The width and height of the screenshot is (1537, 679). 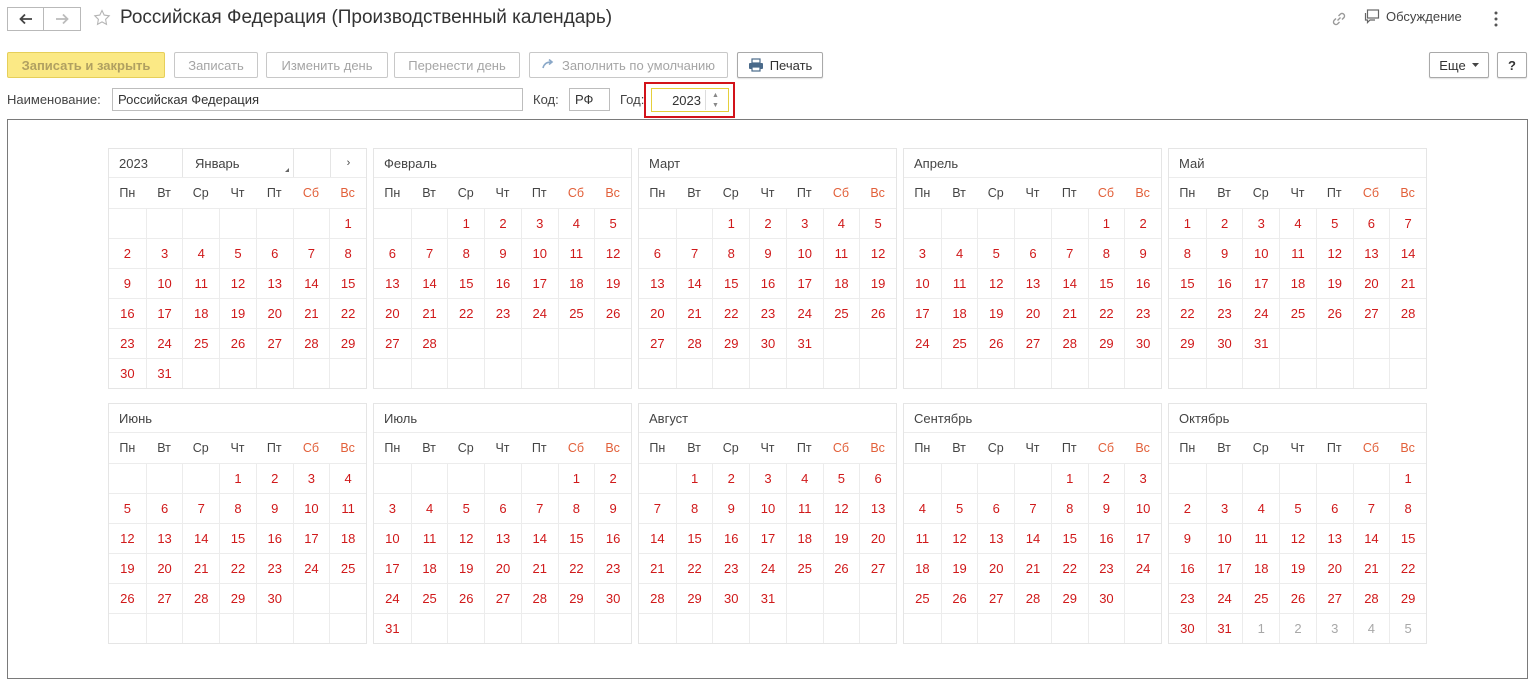 What do you see at coordinates (238, 163) in the screenshot?
I see `header-month-select: Январь` at bounding box center [238, 163].